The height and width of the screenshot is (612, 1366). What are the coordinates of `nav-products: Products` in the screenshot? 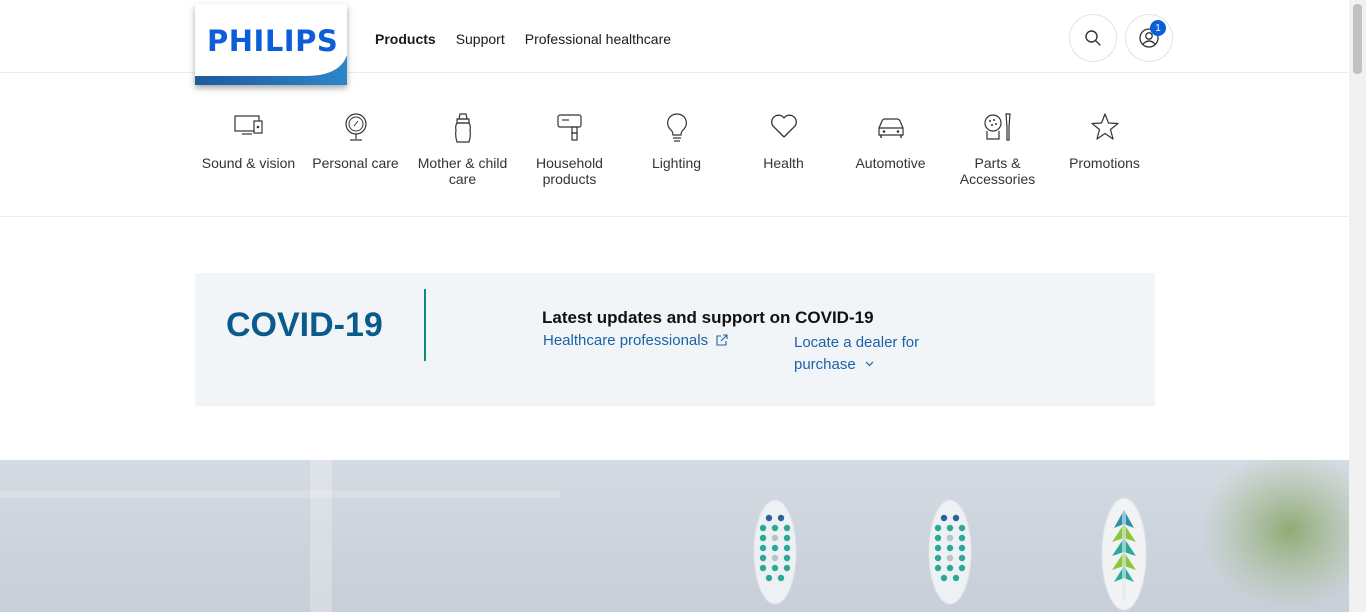 It's located at (405, 39).